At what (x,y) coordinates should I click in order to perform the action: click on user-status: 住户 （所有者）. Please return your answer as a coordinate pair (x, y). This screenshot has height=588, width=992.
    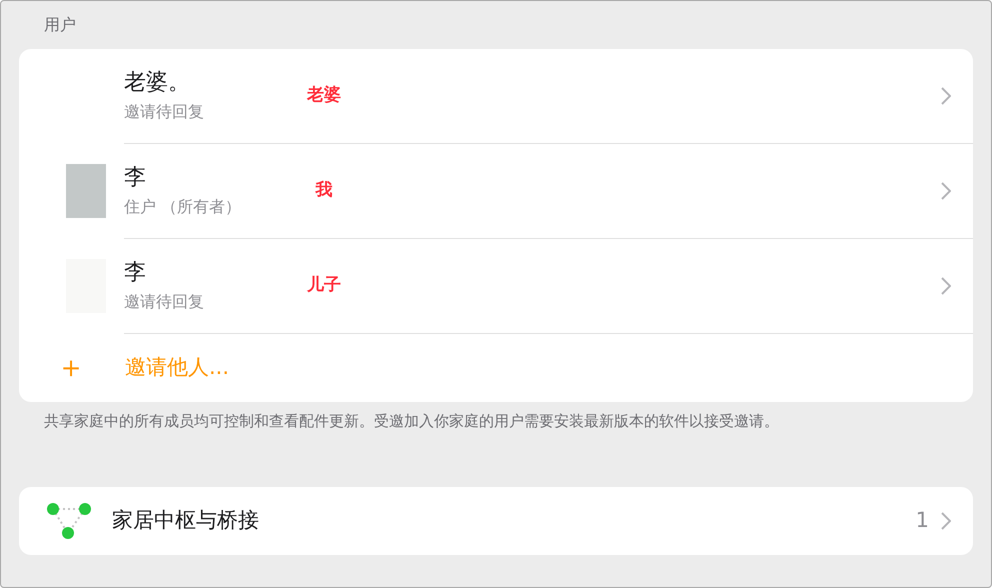
    Looking at the image, I should click on (183, 207).